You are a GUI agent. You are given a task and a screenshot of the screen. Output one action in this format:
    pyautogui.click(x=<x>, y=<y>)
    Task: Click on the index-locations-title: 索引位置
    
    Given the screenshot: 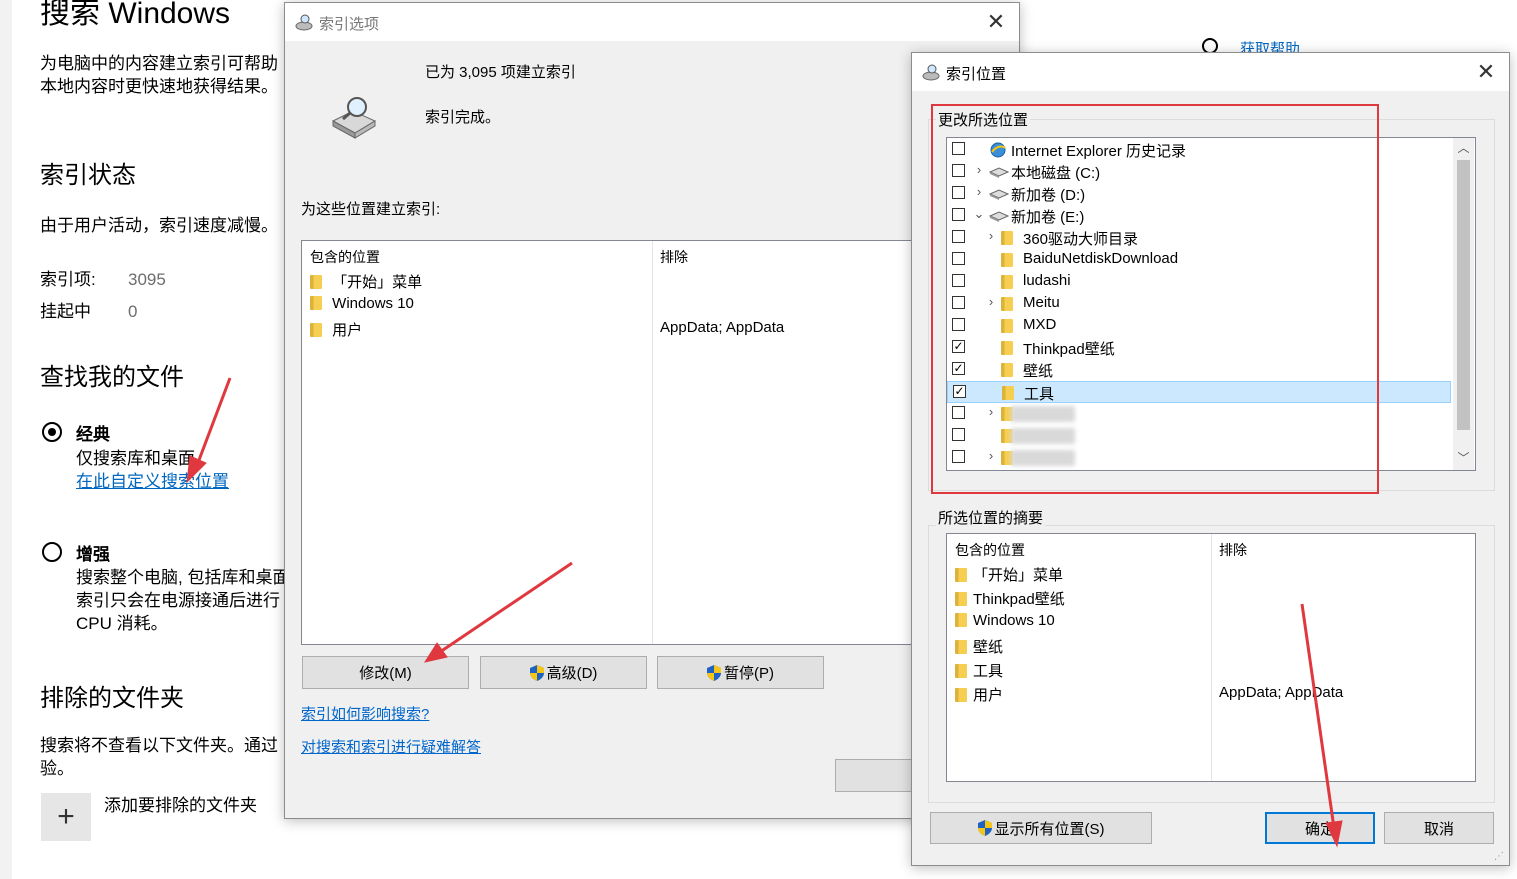 What is the action you would take?
    pyautogui.click(x=976, y=74)
    